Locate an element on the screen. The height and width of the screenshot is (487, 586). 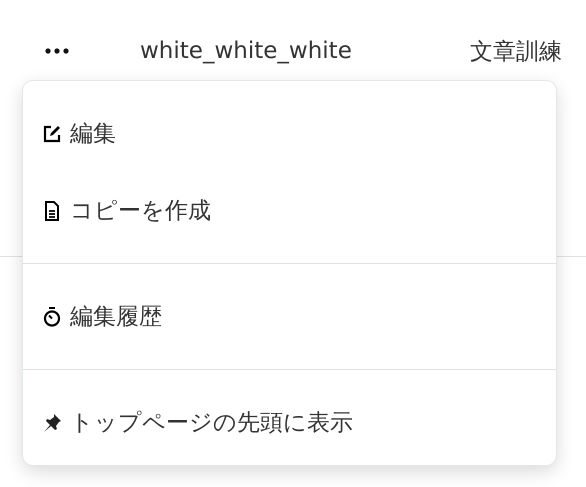
category-label: 文章訓練 is located at coordinates (516, 51).